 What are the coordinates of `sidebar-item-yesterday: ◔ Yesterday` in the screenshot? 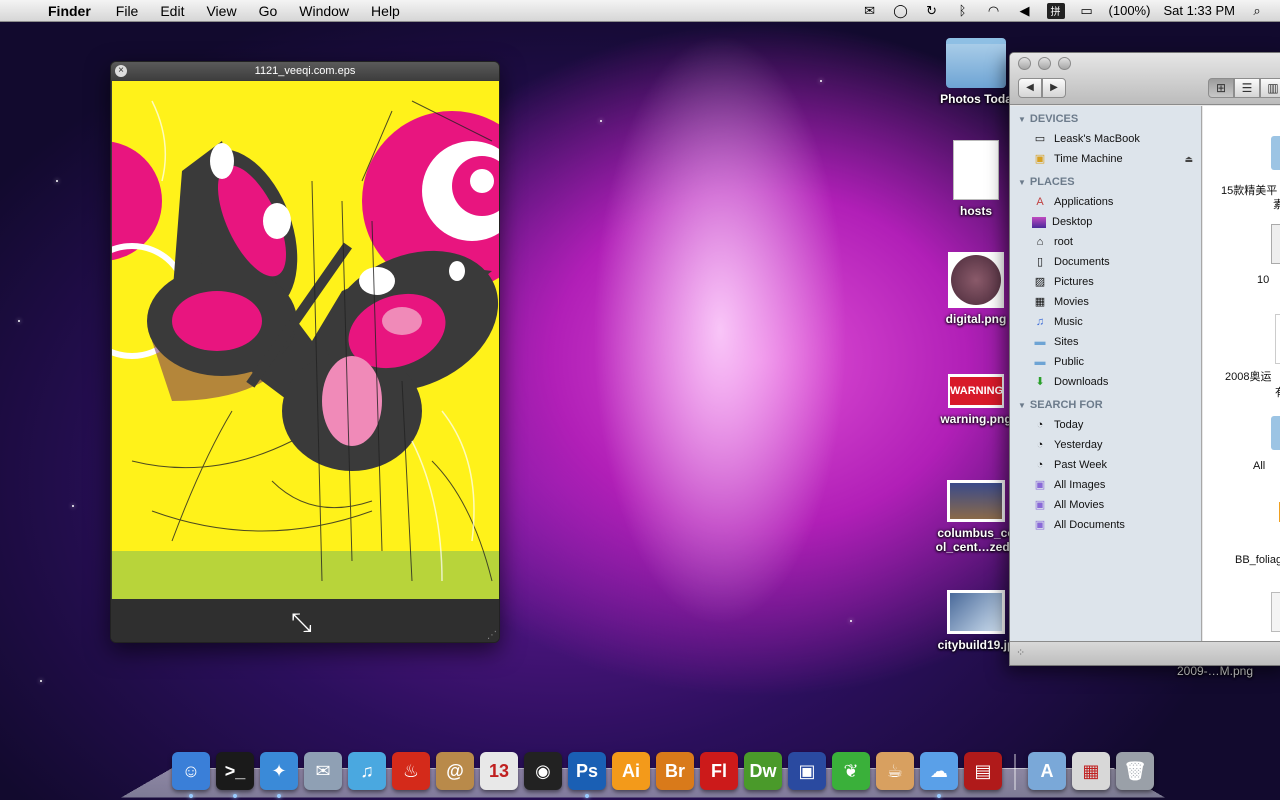 It's located at (1105, 445).